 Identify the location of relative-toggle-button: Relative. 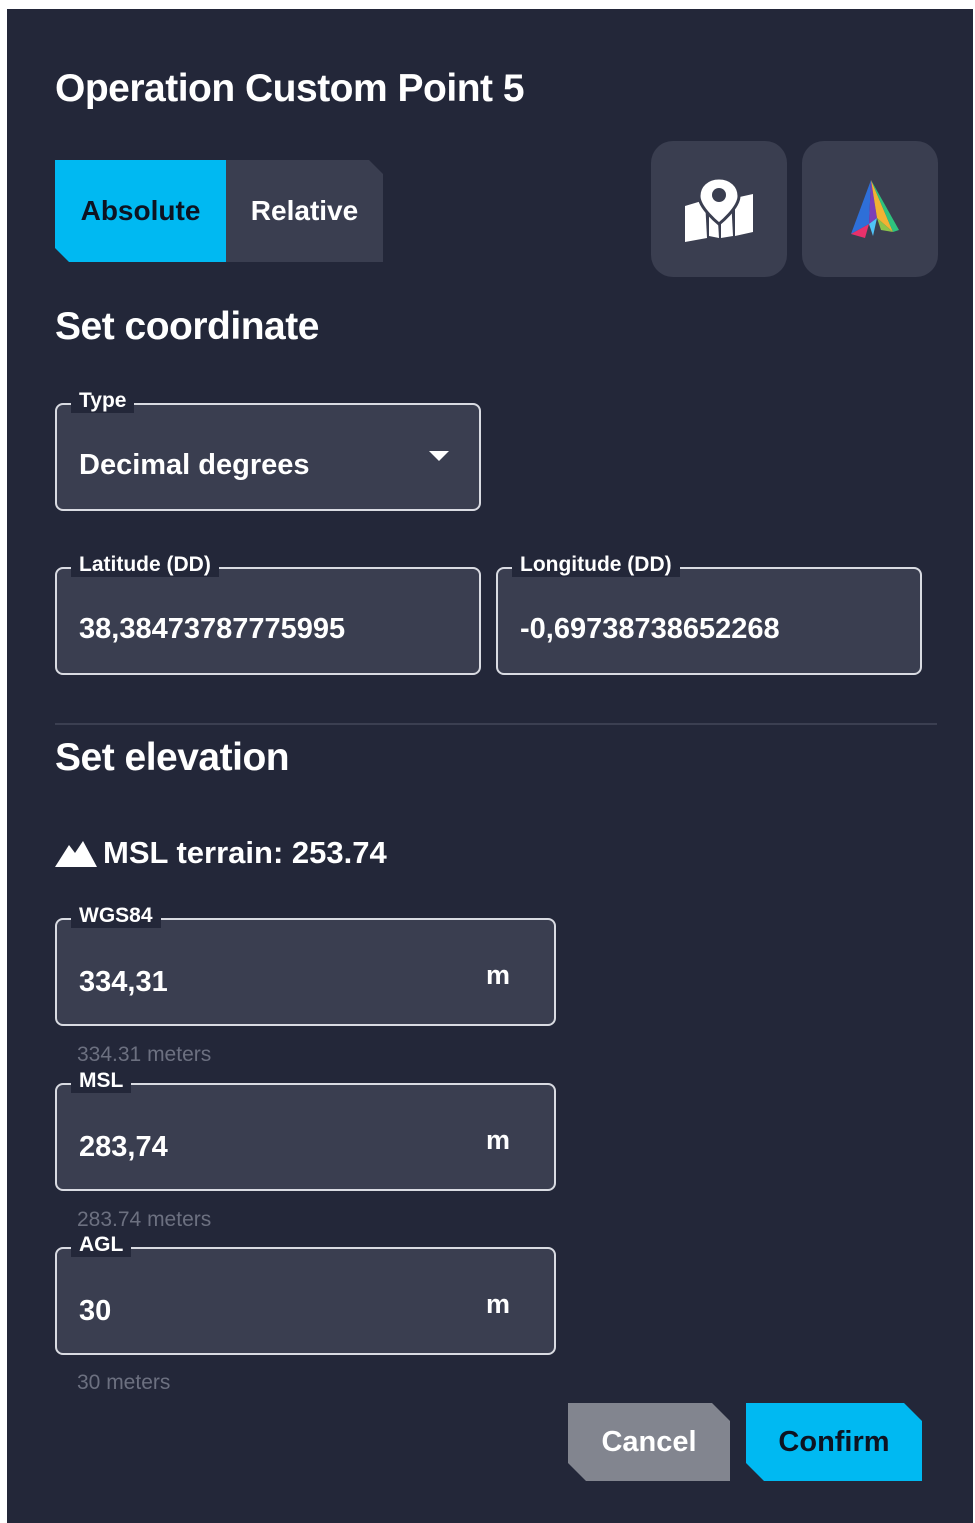
(304, 211).